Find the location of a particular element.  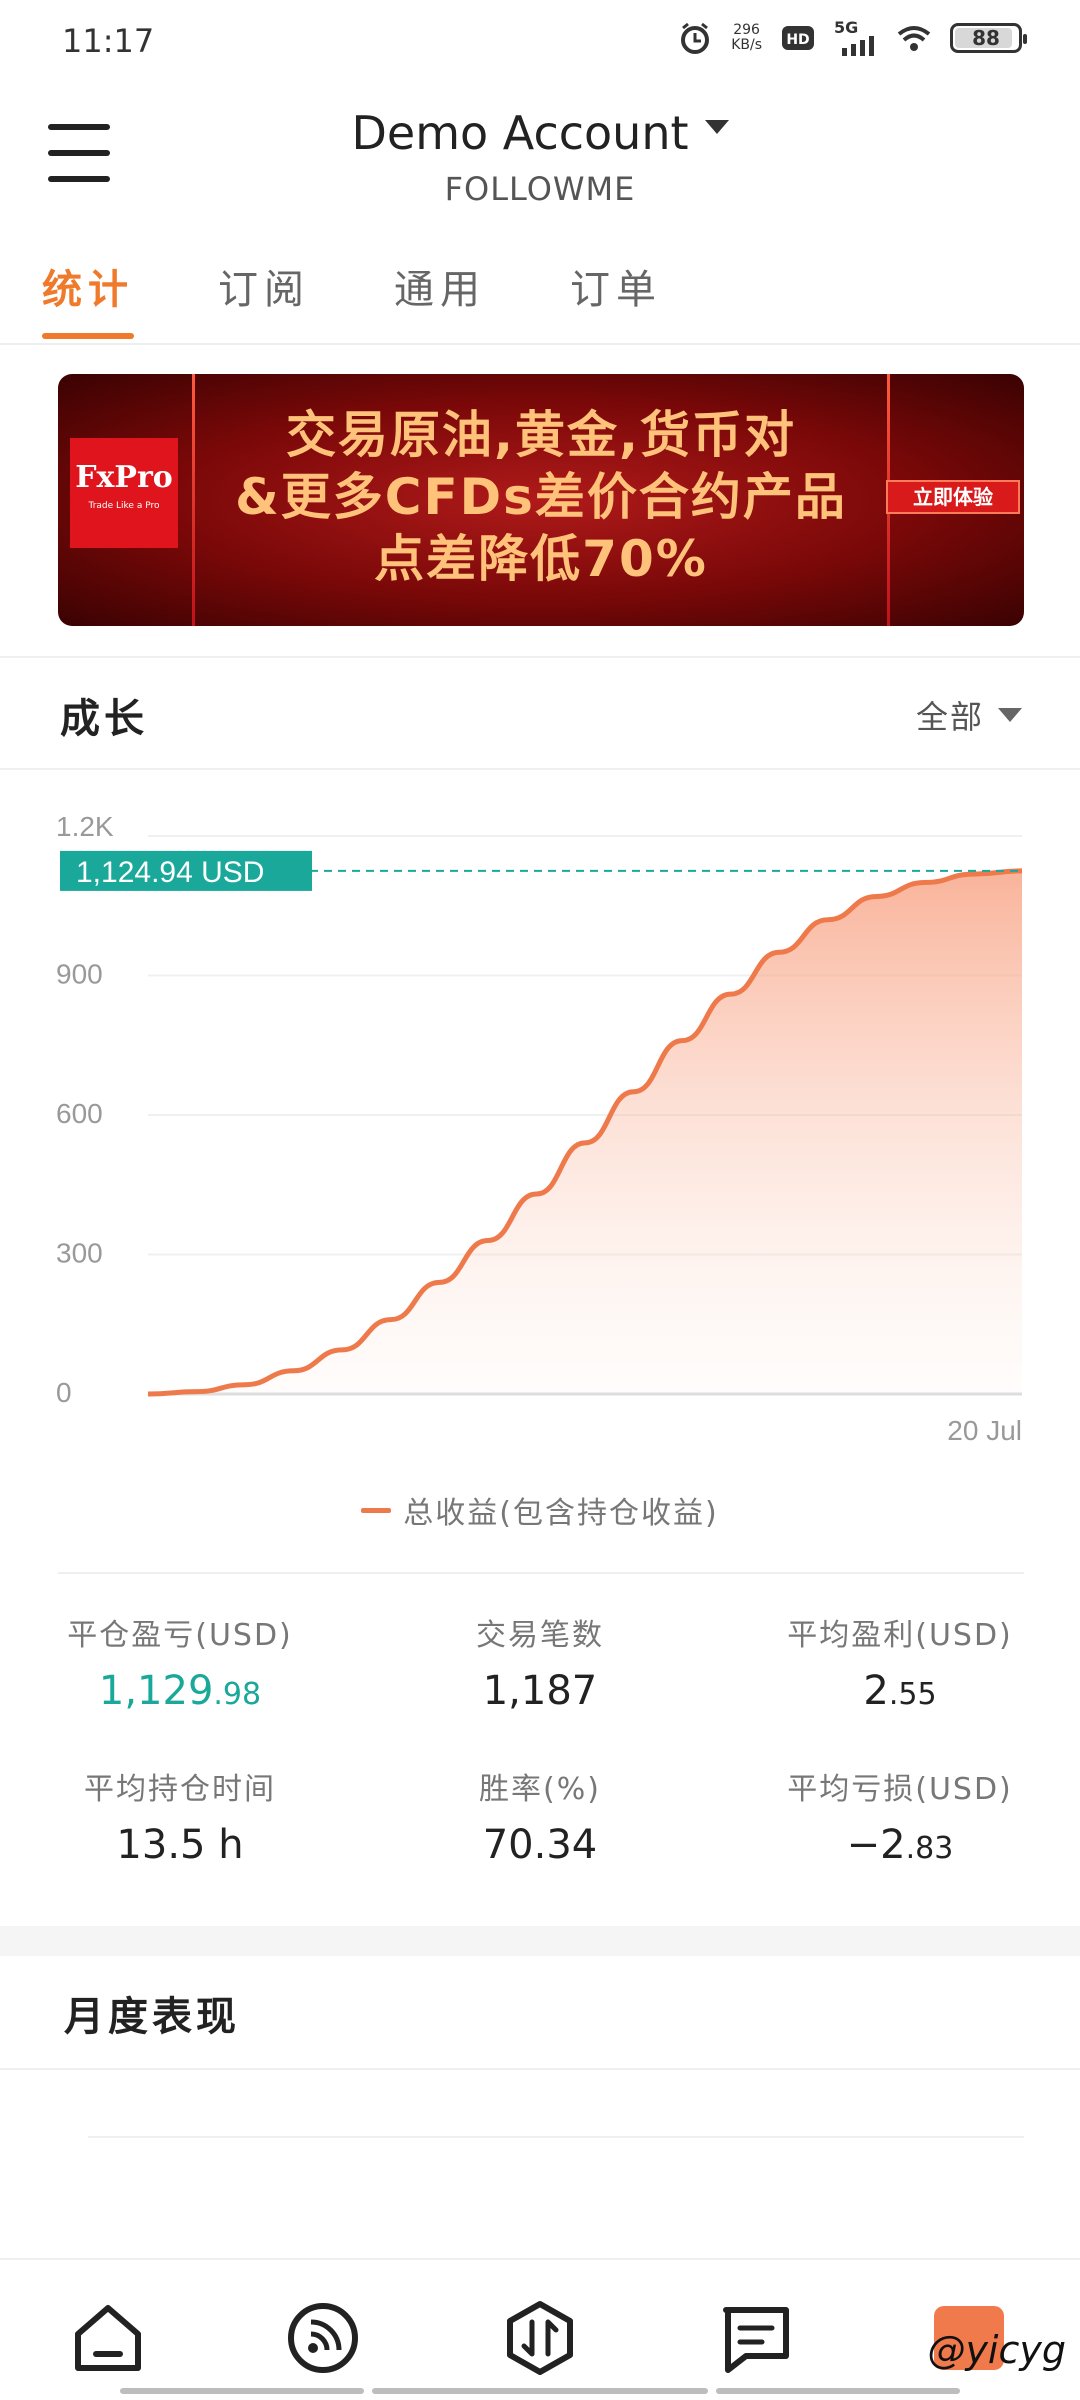

legend-swatch is located at coordinates (376, 1510).